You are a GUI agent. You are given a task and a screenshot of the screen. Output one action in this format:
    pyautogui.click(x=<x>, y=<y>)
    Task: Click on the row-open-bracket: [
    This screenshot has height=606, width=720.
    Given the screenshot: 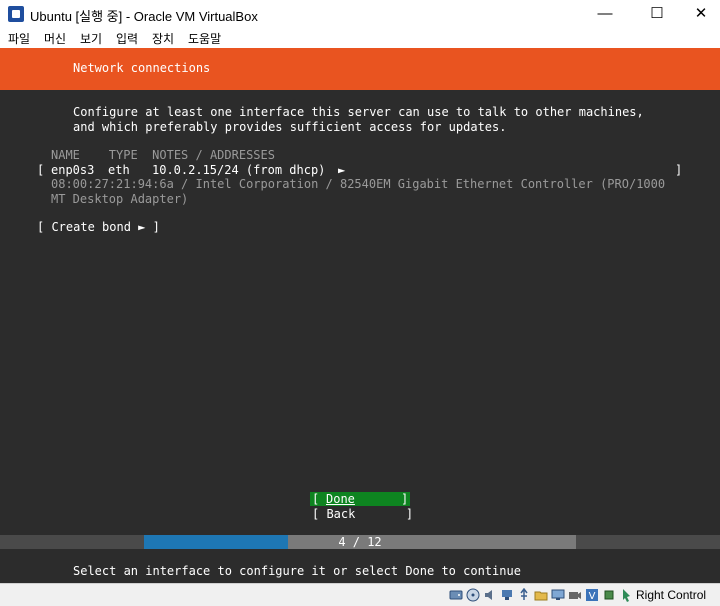 What is the action you would take?
    pyautogui.click(x=41, y=170)
    